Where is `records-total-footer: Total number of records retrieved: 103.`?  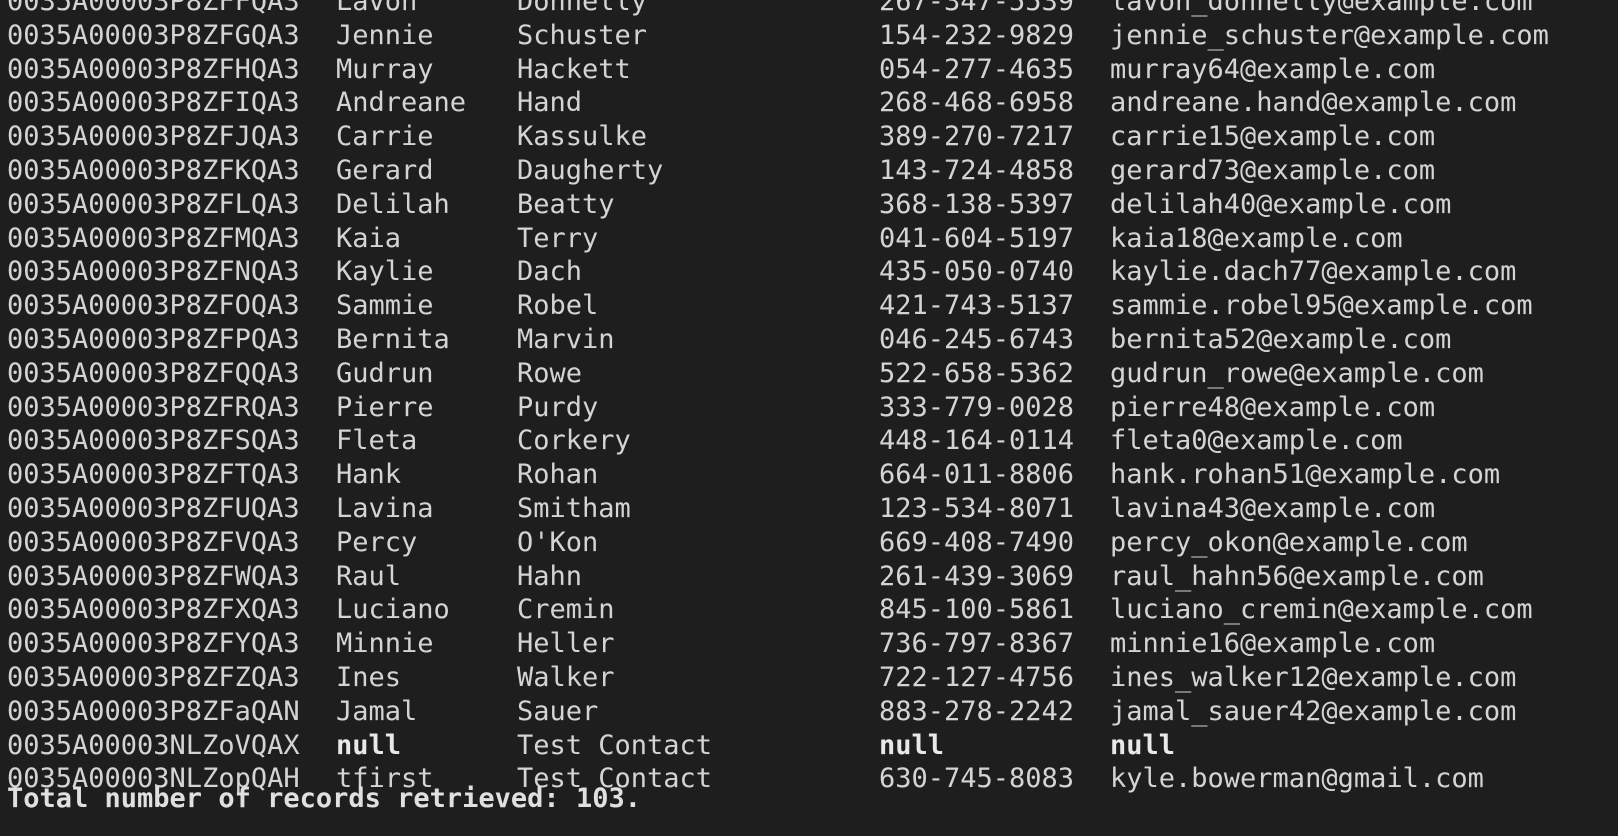
records-total-footer: Total number of records retrieved: 103. is located at coordinates (324, 798).